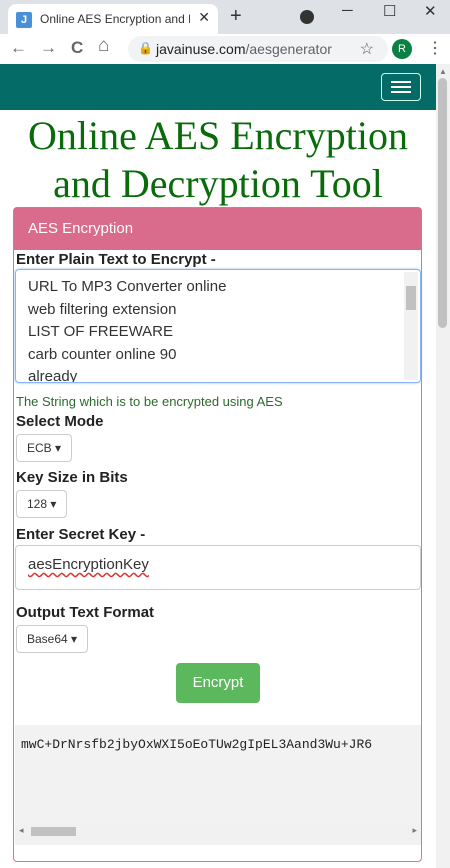 This screenshot has width=450, height=868. What do you see at coordinates (102, 309) in the screenshot?
I see `plain-text-line: web filtering extension` at bounding box center [102, 309].